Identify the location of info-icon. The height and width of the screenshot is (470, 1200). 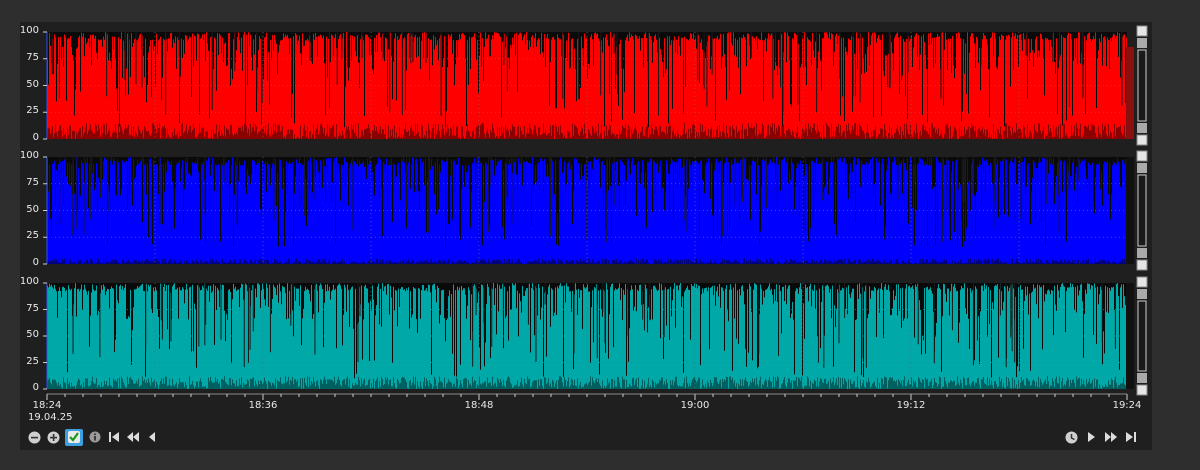
(95, 437).